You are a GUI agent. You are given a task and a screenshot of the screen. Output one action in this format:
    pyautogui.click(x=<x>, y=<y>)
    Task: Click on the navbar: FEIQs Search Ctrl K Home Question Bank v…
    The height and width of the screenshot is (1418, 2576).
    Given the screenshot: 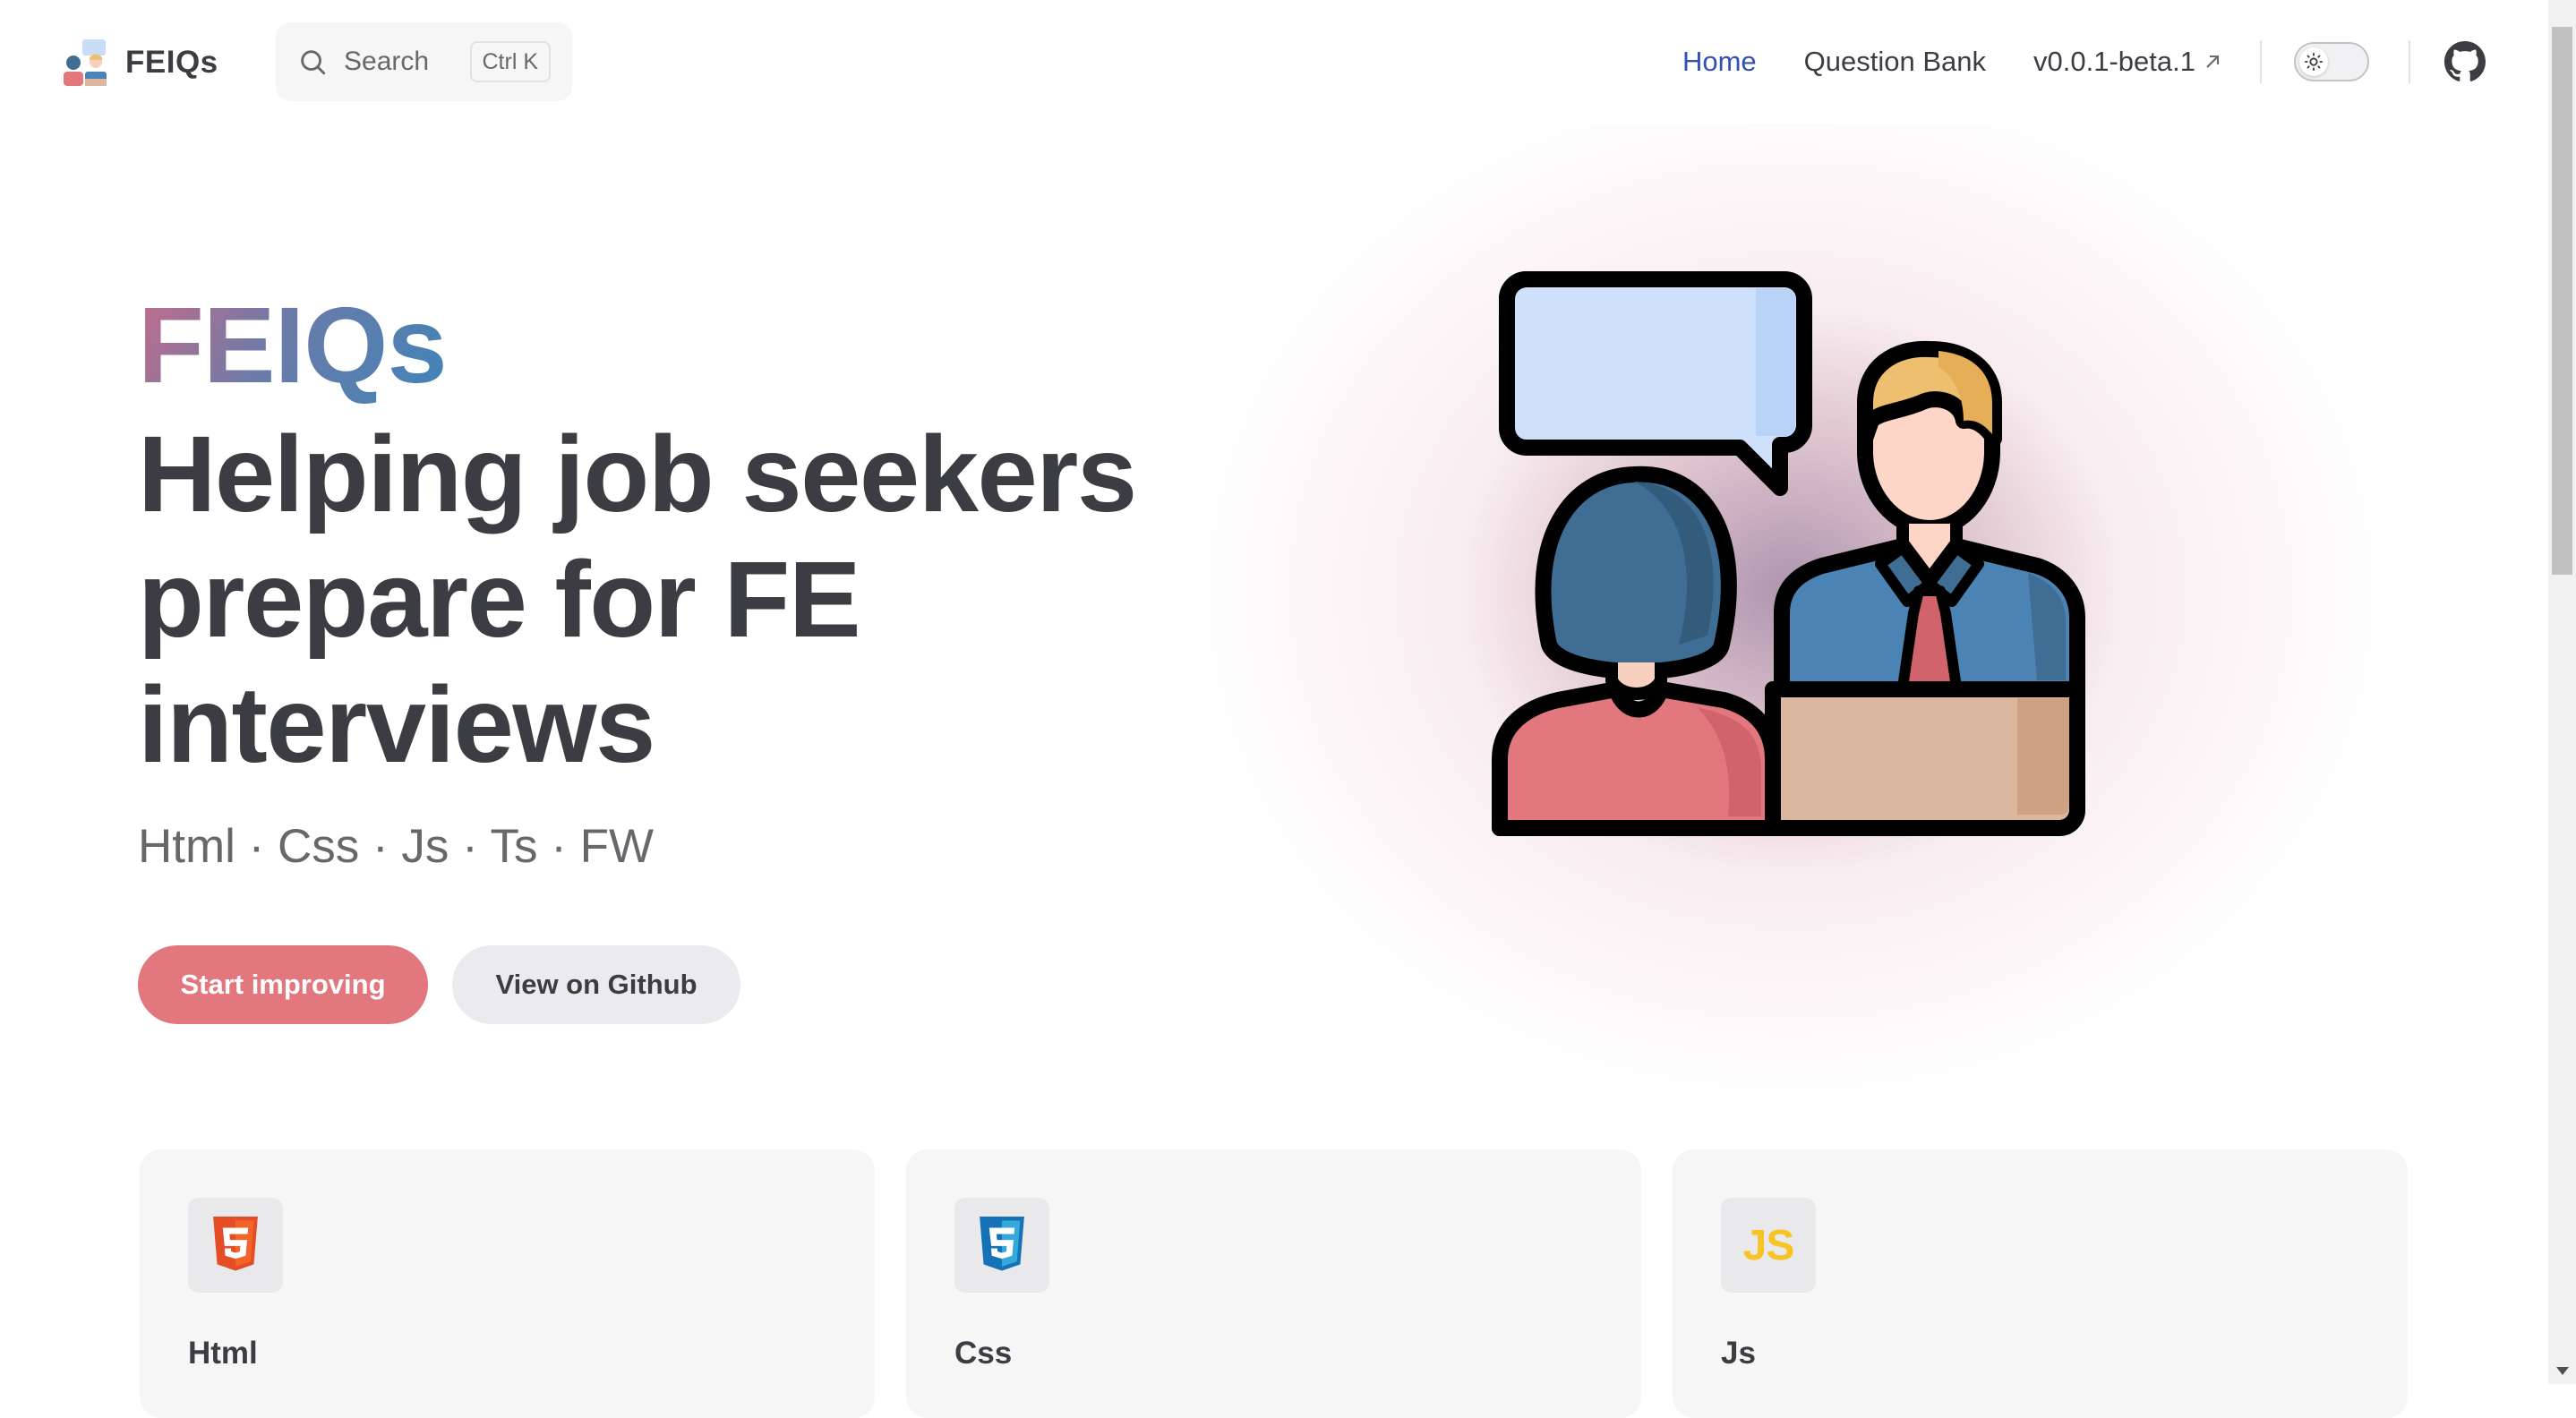 What is the action you would take?
    pyautogui.click(x=1274, y=62)
    